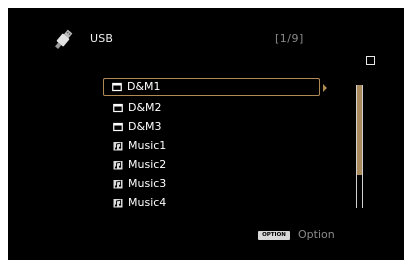 The width and height of the screenshot is (412, 268). I want to click on selection-arrow-icon, so click(325, 88).